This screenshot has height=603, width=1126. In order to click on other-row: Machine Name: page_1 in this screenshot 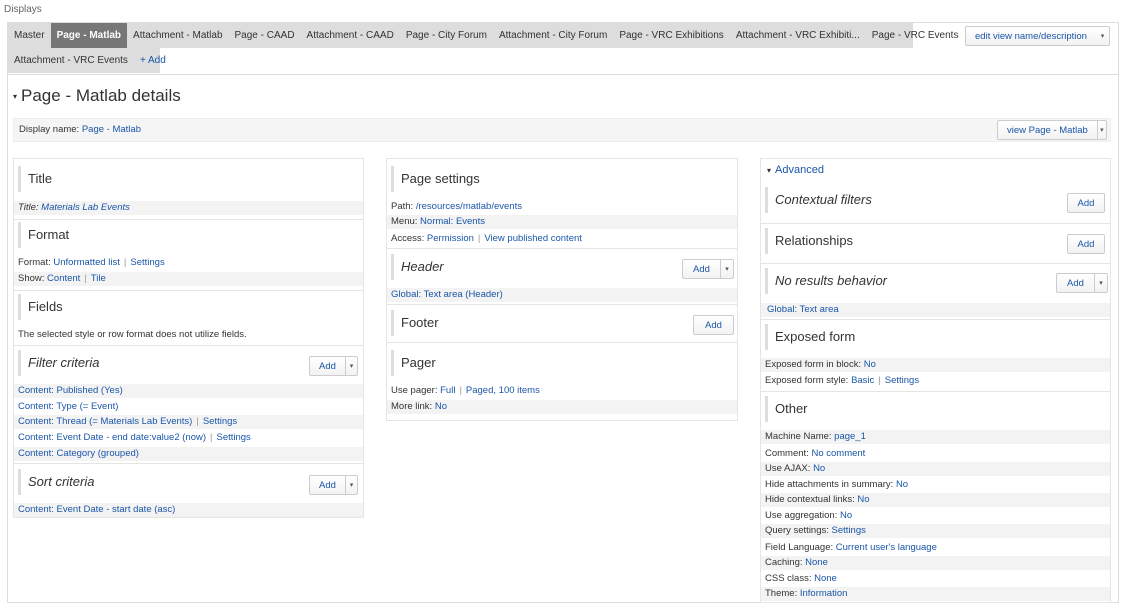, I will do `click(935, 437)`.